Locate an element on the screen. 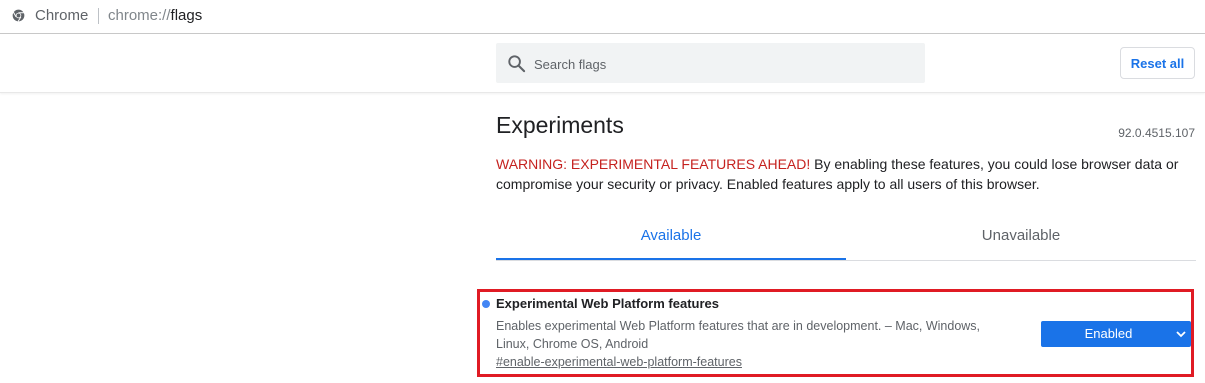 Image resolution: width=1205 pixels, height=383 pixels. experiment-name: Experimental Web Platform features is located at coordinates (607, 303).